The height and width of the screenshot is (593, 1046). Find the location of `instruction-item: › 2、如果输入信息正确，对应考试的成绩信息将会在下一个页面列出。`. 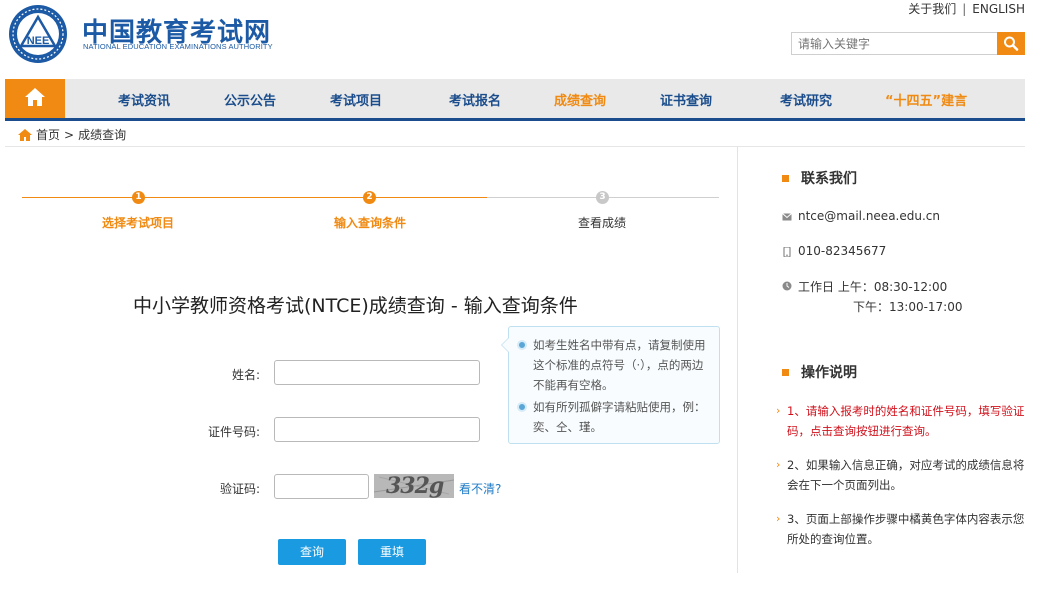

instruction-item: › 2、如果输入信息正确，对应考试的成绩信息将会在下一个页面列出。 is located at coordinates (902, 475).